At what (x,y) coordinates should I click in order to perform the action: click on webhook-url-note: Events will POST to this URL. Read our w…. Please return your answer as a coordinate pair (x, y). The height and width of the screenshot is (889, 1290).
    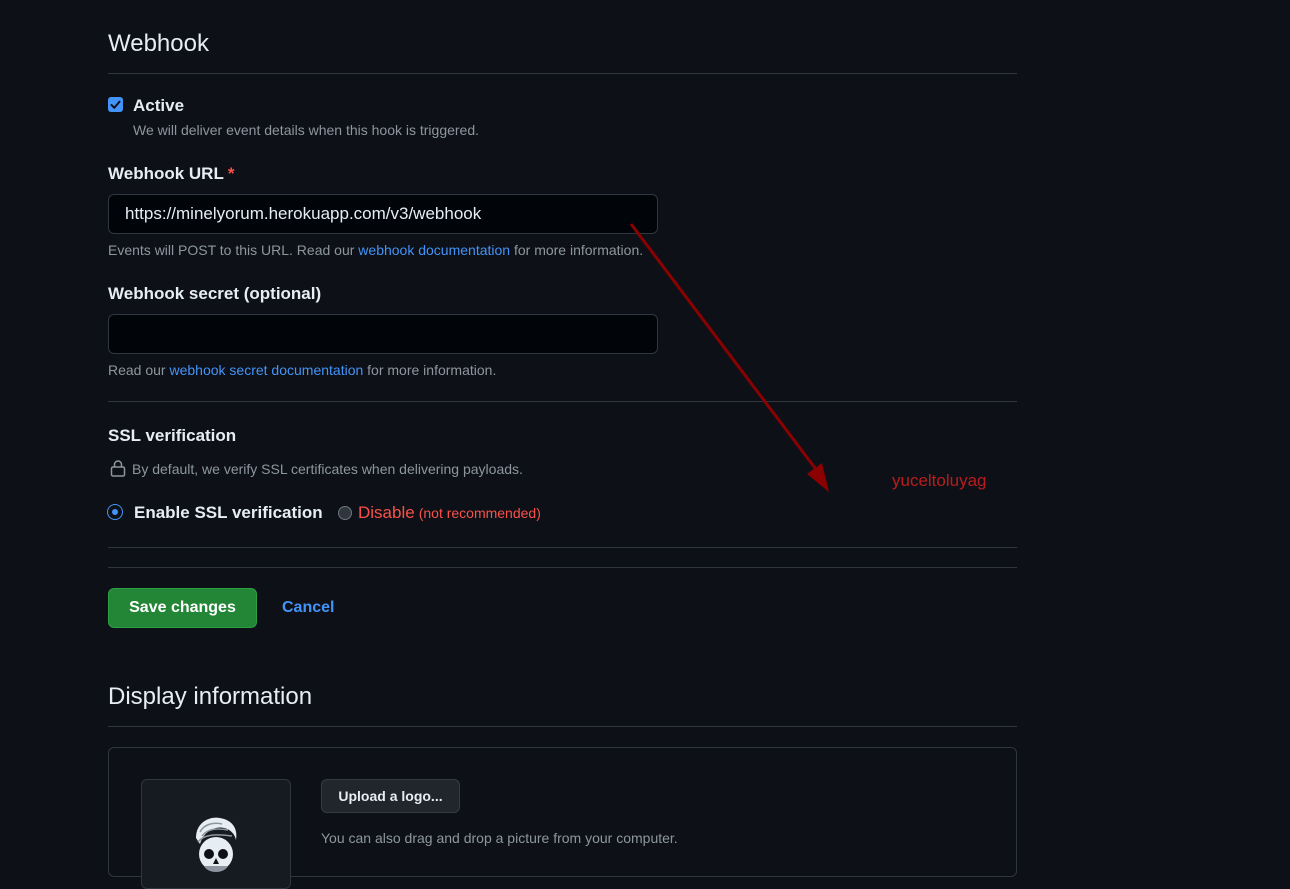
    Looking at the image, I should click on (375, 250).